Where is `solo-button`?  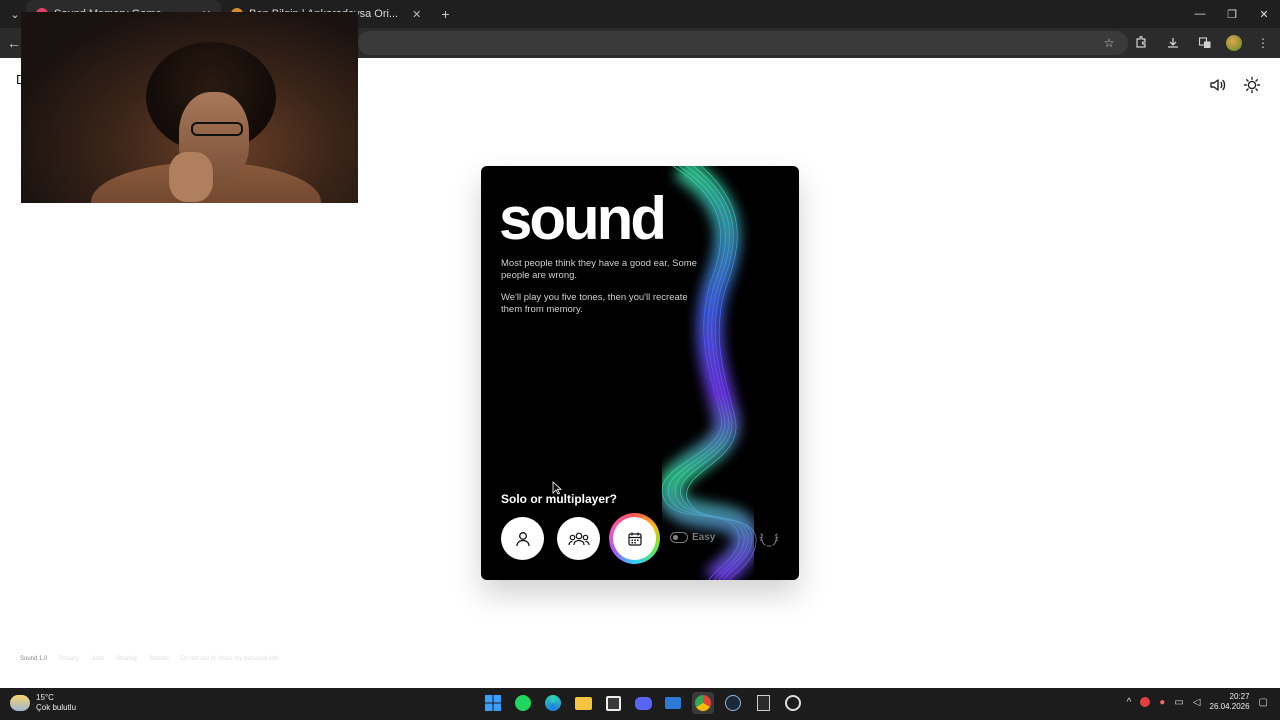
solo-button is located at coordinates (522, 538).